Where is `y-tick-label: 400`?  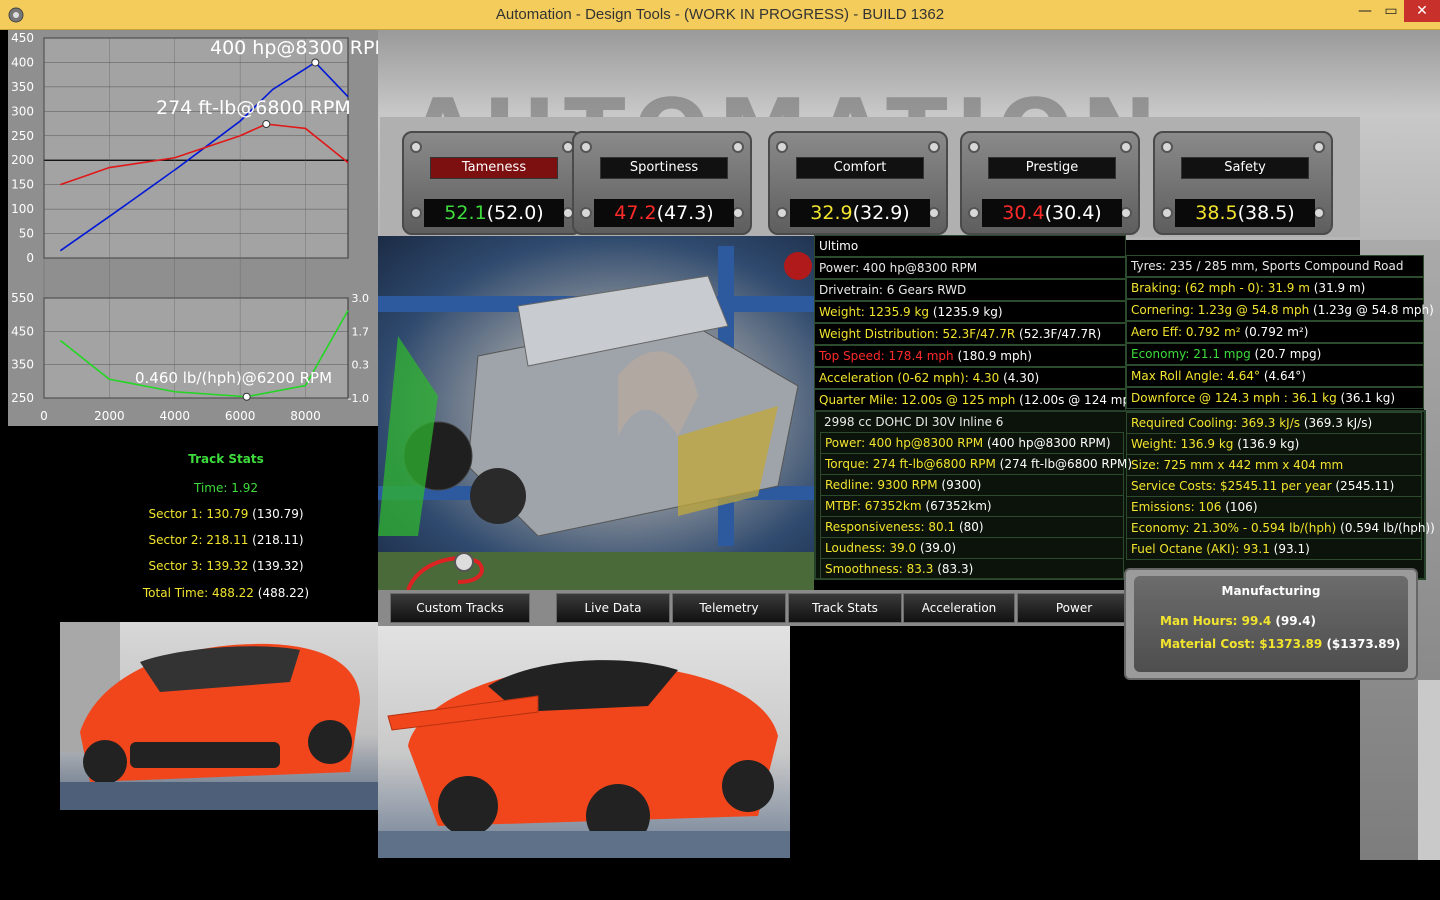
y-tick-label: 400 is located at coordinates (22, 62).